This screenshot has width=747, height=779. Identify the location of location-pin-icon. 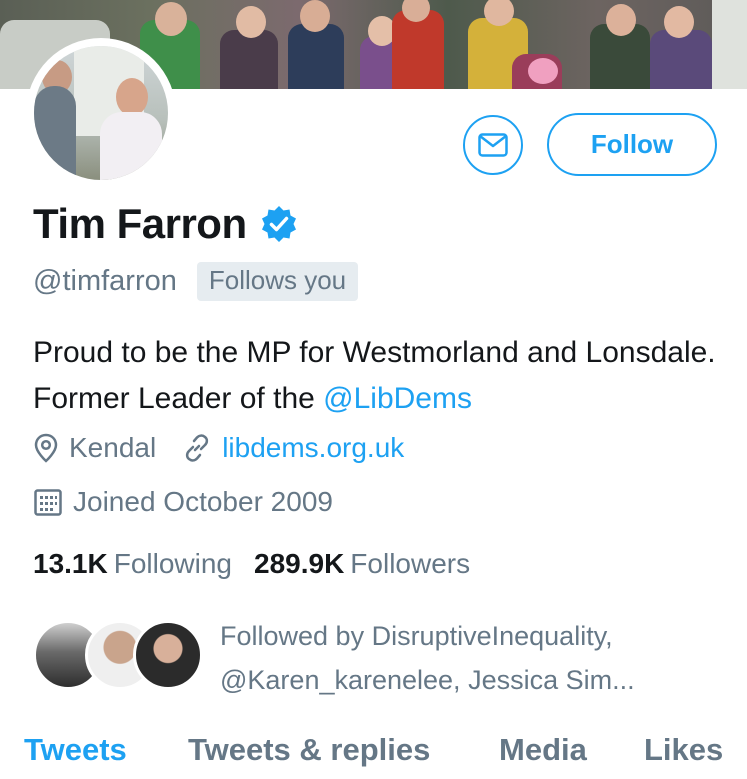
(46, 448).